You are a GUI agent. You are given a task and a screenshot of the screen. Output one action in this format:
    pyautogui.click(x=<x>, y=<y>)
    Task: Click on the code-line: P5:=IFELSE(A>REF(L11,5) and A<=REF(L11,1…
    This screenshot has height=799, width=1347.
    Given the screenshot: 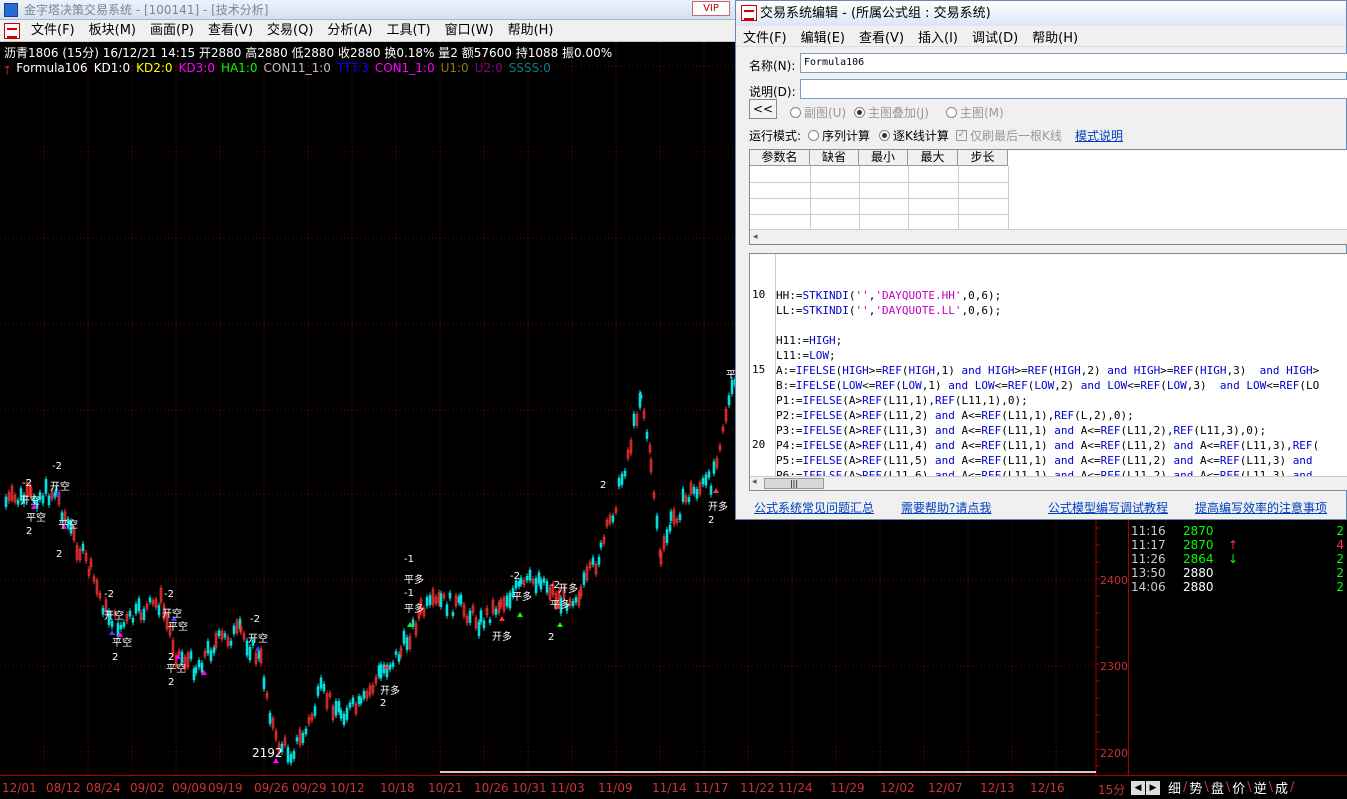 What is the action you would take?
    pyautogui.click(x=1044, y=460)
    